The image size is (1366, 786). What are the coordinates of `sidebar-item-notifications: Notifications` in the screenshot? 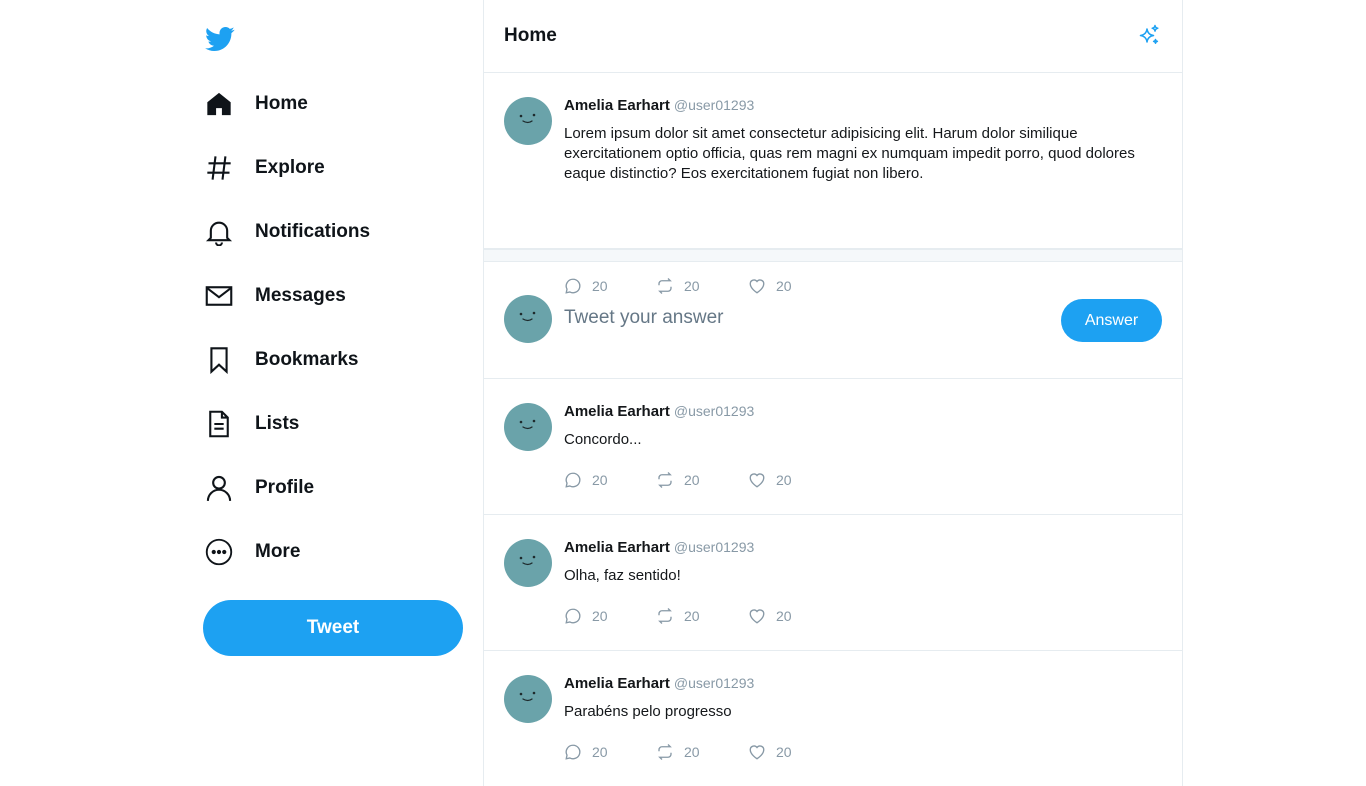 It's located at (334, 232).